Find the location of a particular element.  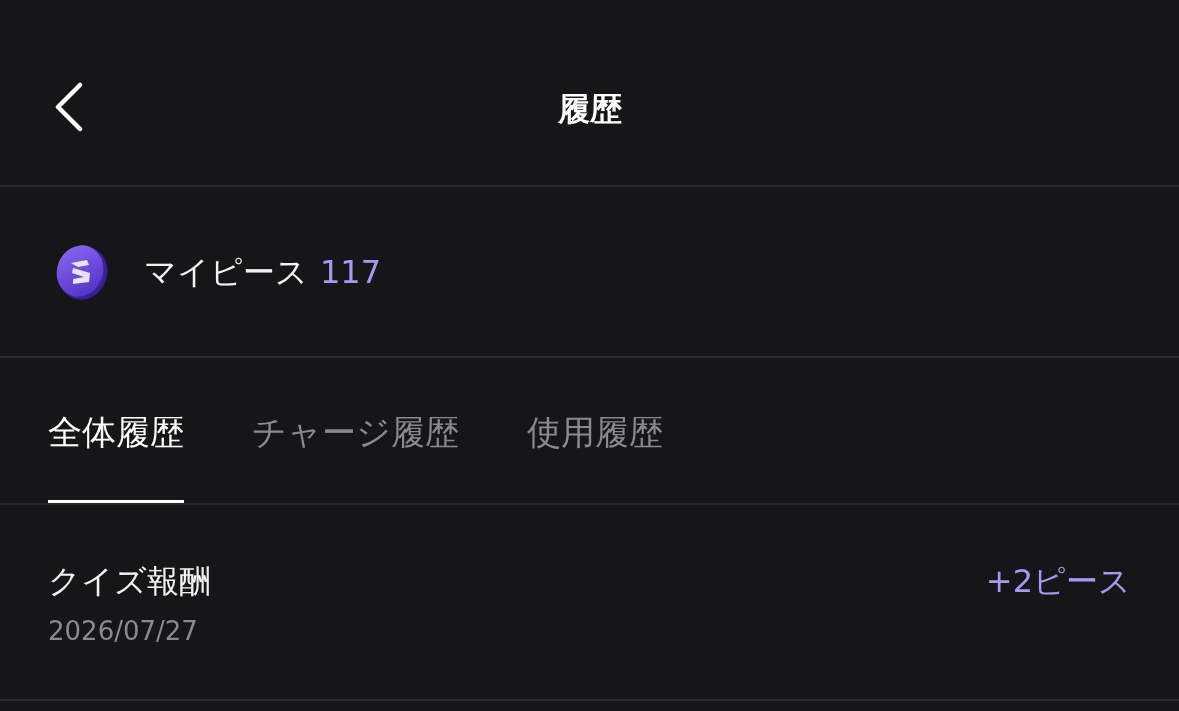

balance-label: マイピース is located at coordinates (226, 271).